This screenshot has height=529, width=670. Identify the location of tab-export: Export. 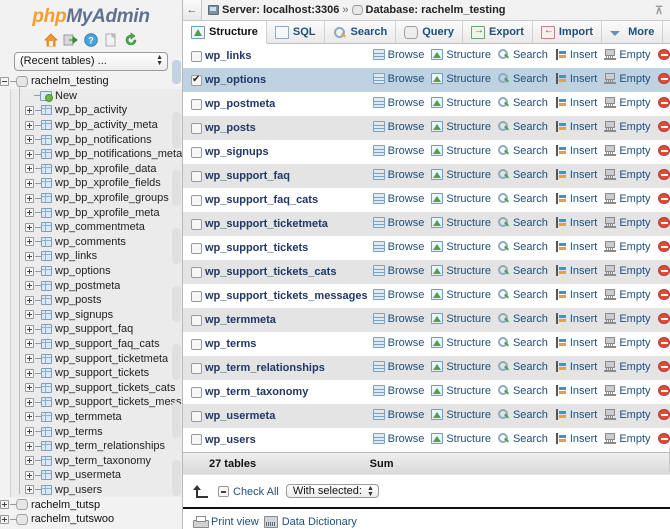
(498, 32).